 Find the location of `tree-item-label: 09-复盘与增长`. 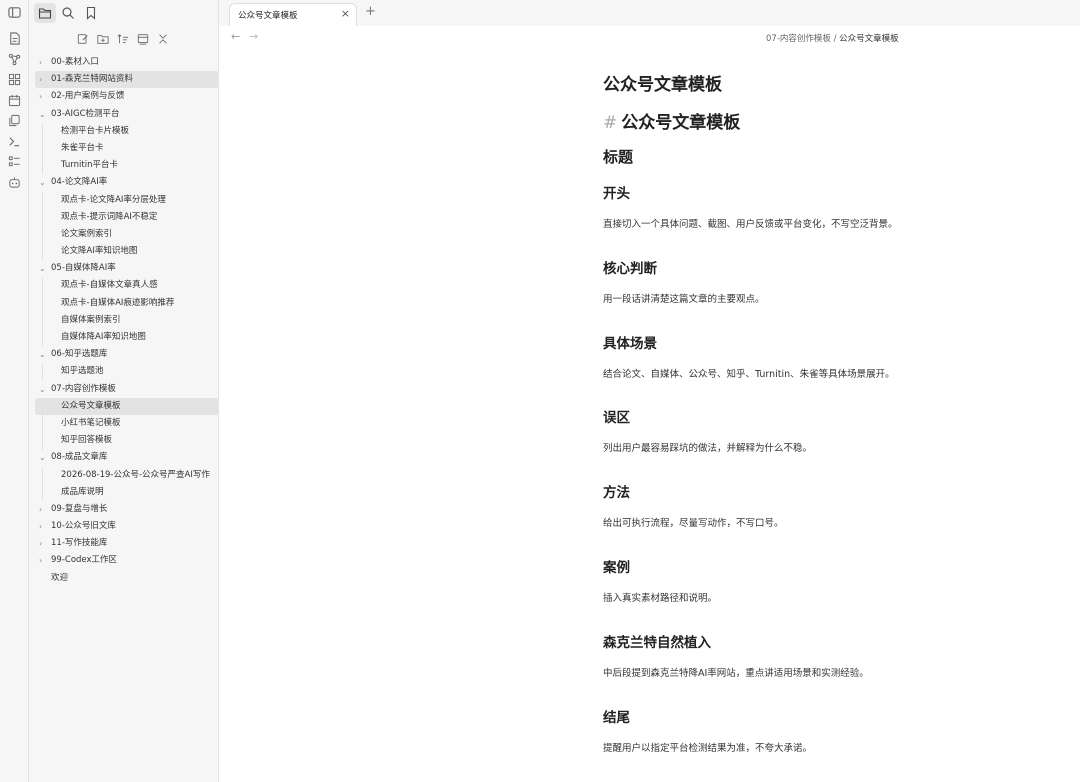

tree-item-label: 09-复盘与增长 is located at coordinates (79, 508).